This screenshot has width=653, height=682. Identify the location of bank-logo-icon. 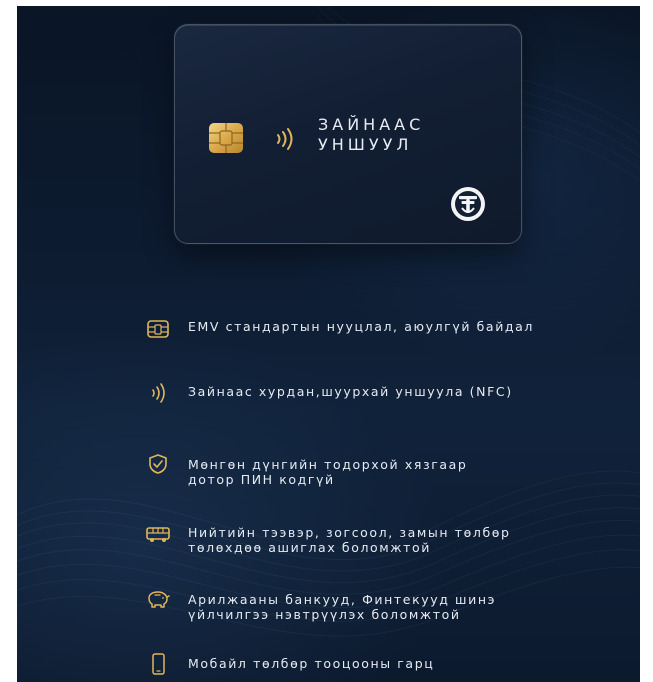
(468, 204).